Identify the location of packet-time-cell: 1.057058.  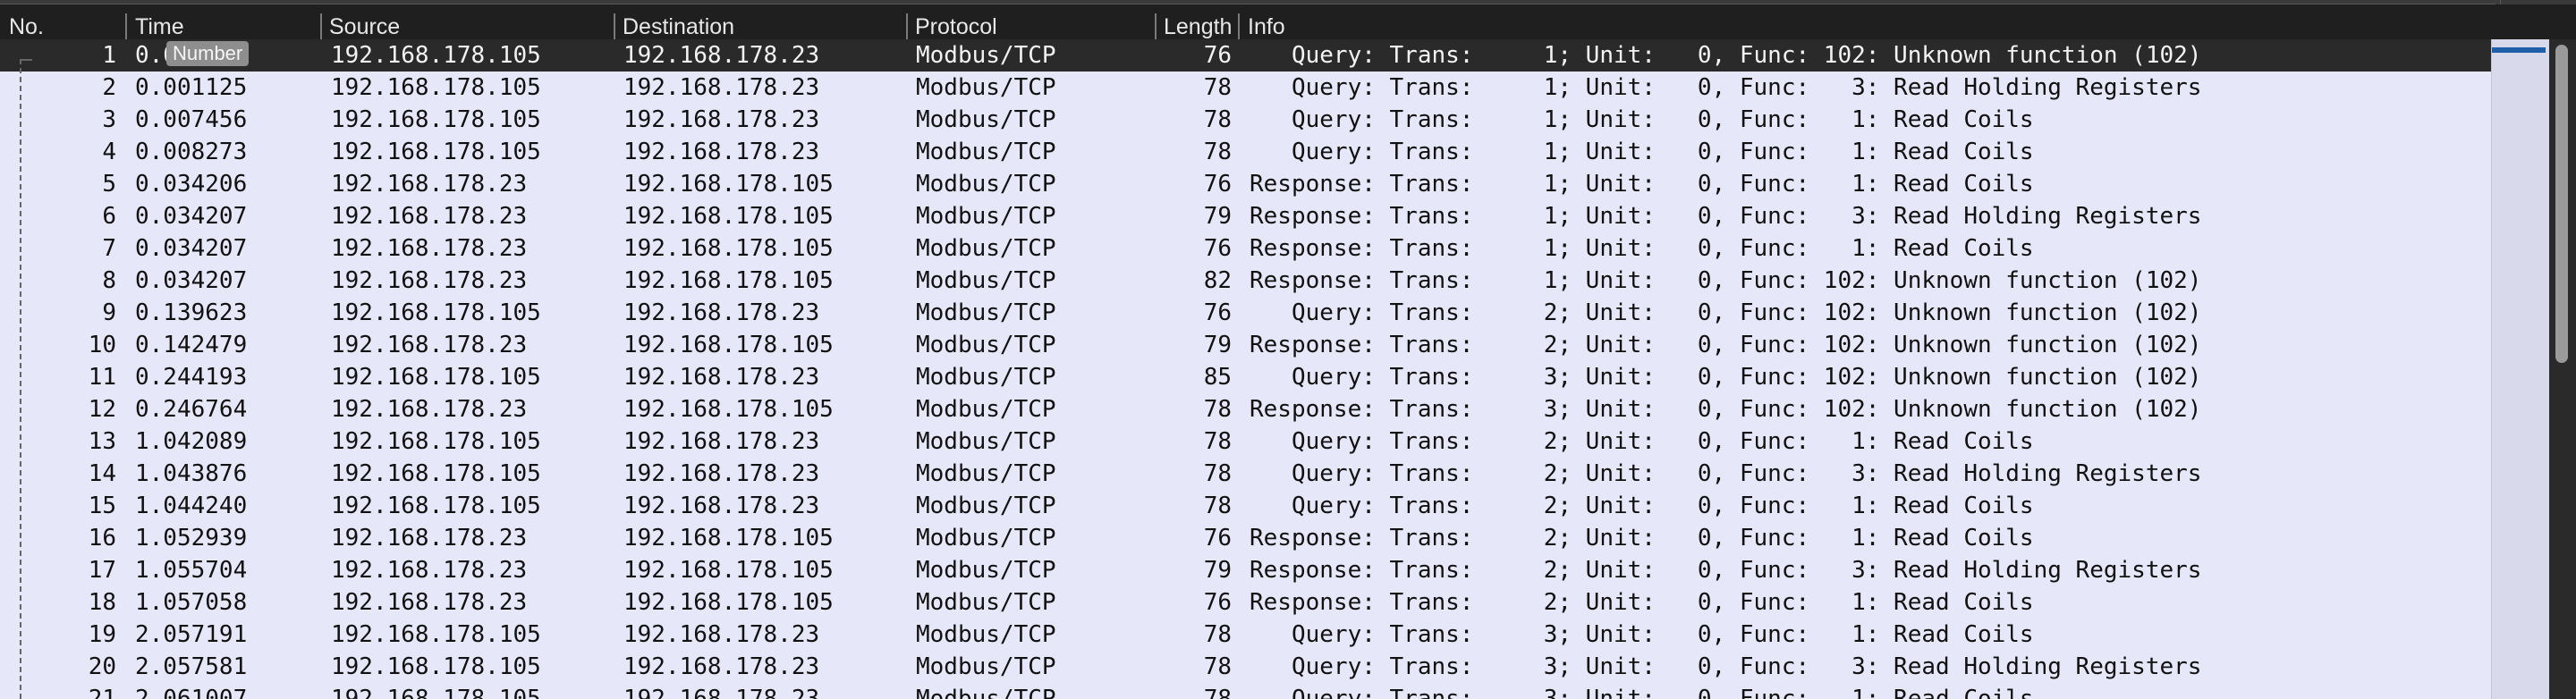
(191, 602).